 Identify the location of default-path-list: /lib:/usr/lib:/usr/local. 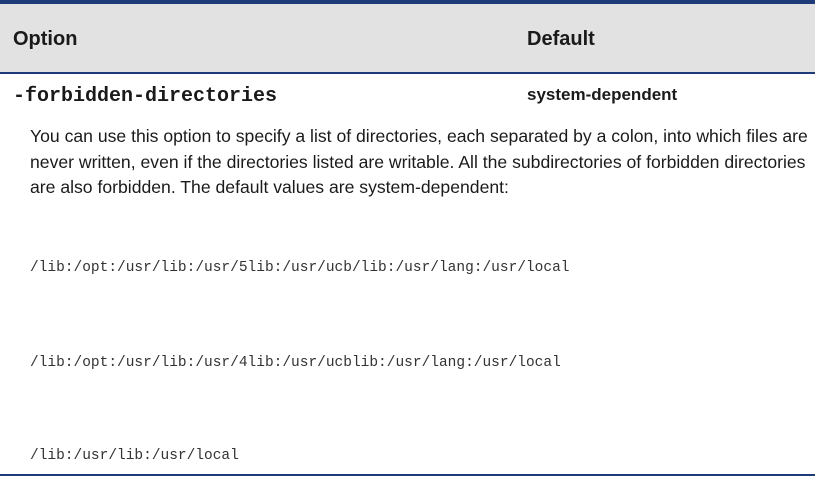
(134, 456).